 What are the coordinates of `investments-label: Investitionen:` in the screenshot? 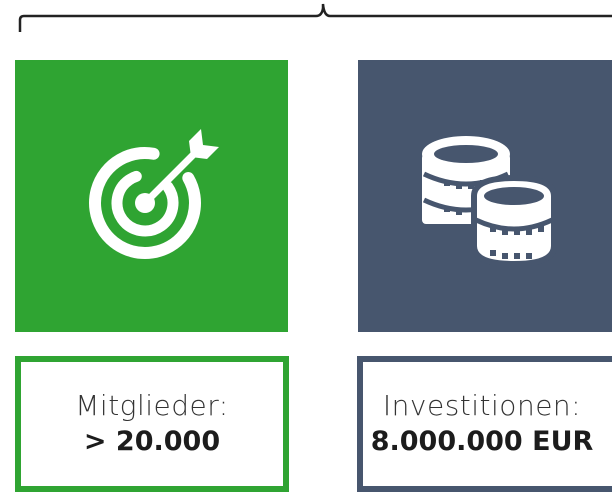 It's located at (482, 405).